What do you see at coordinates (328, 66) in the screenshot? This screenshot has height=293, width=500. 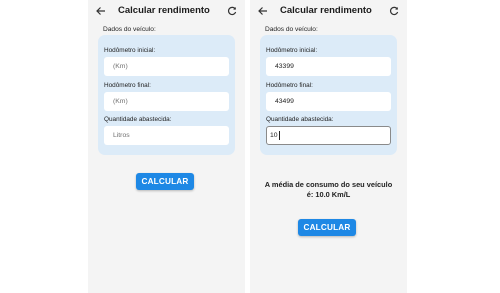 I see `initial-odometer-input: 43399` at bounding box center [328, 66].